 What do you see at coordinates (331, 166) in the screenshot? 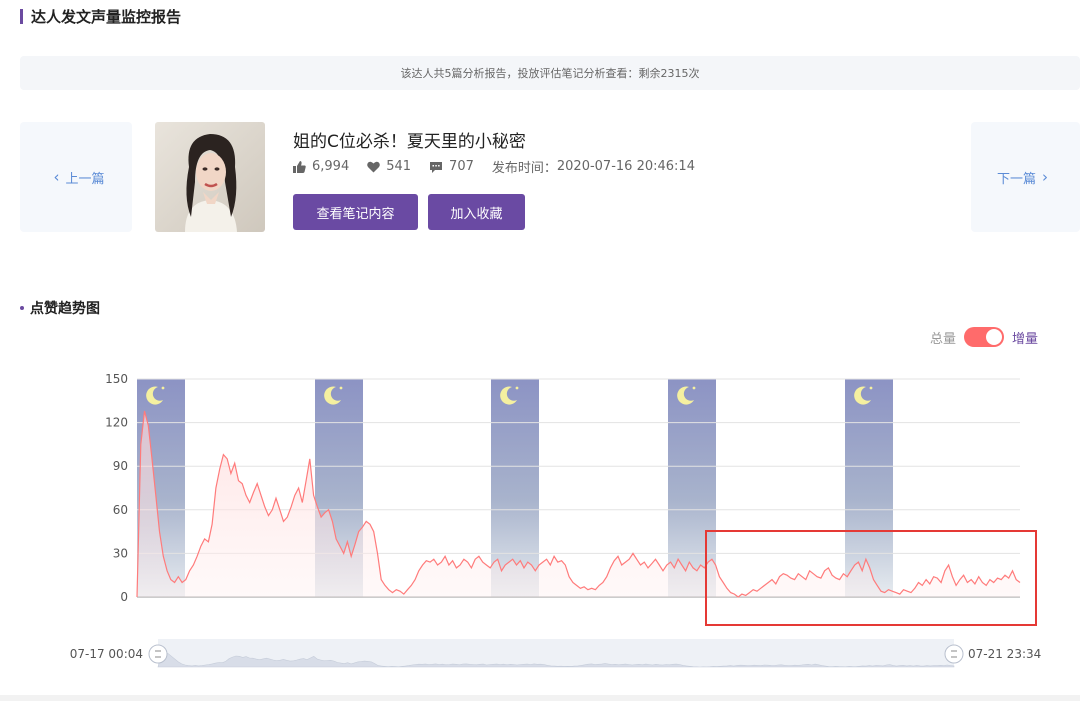
I see `likes-count: 6,994` at bounding box center [331, 166].